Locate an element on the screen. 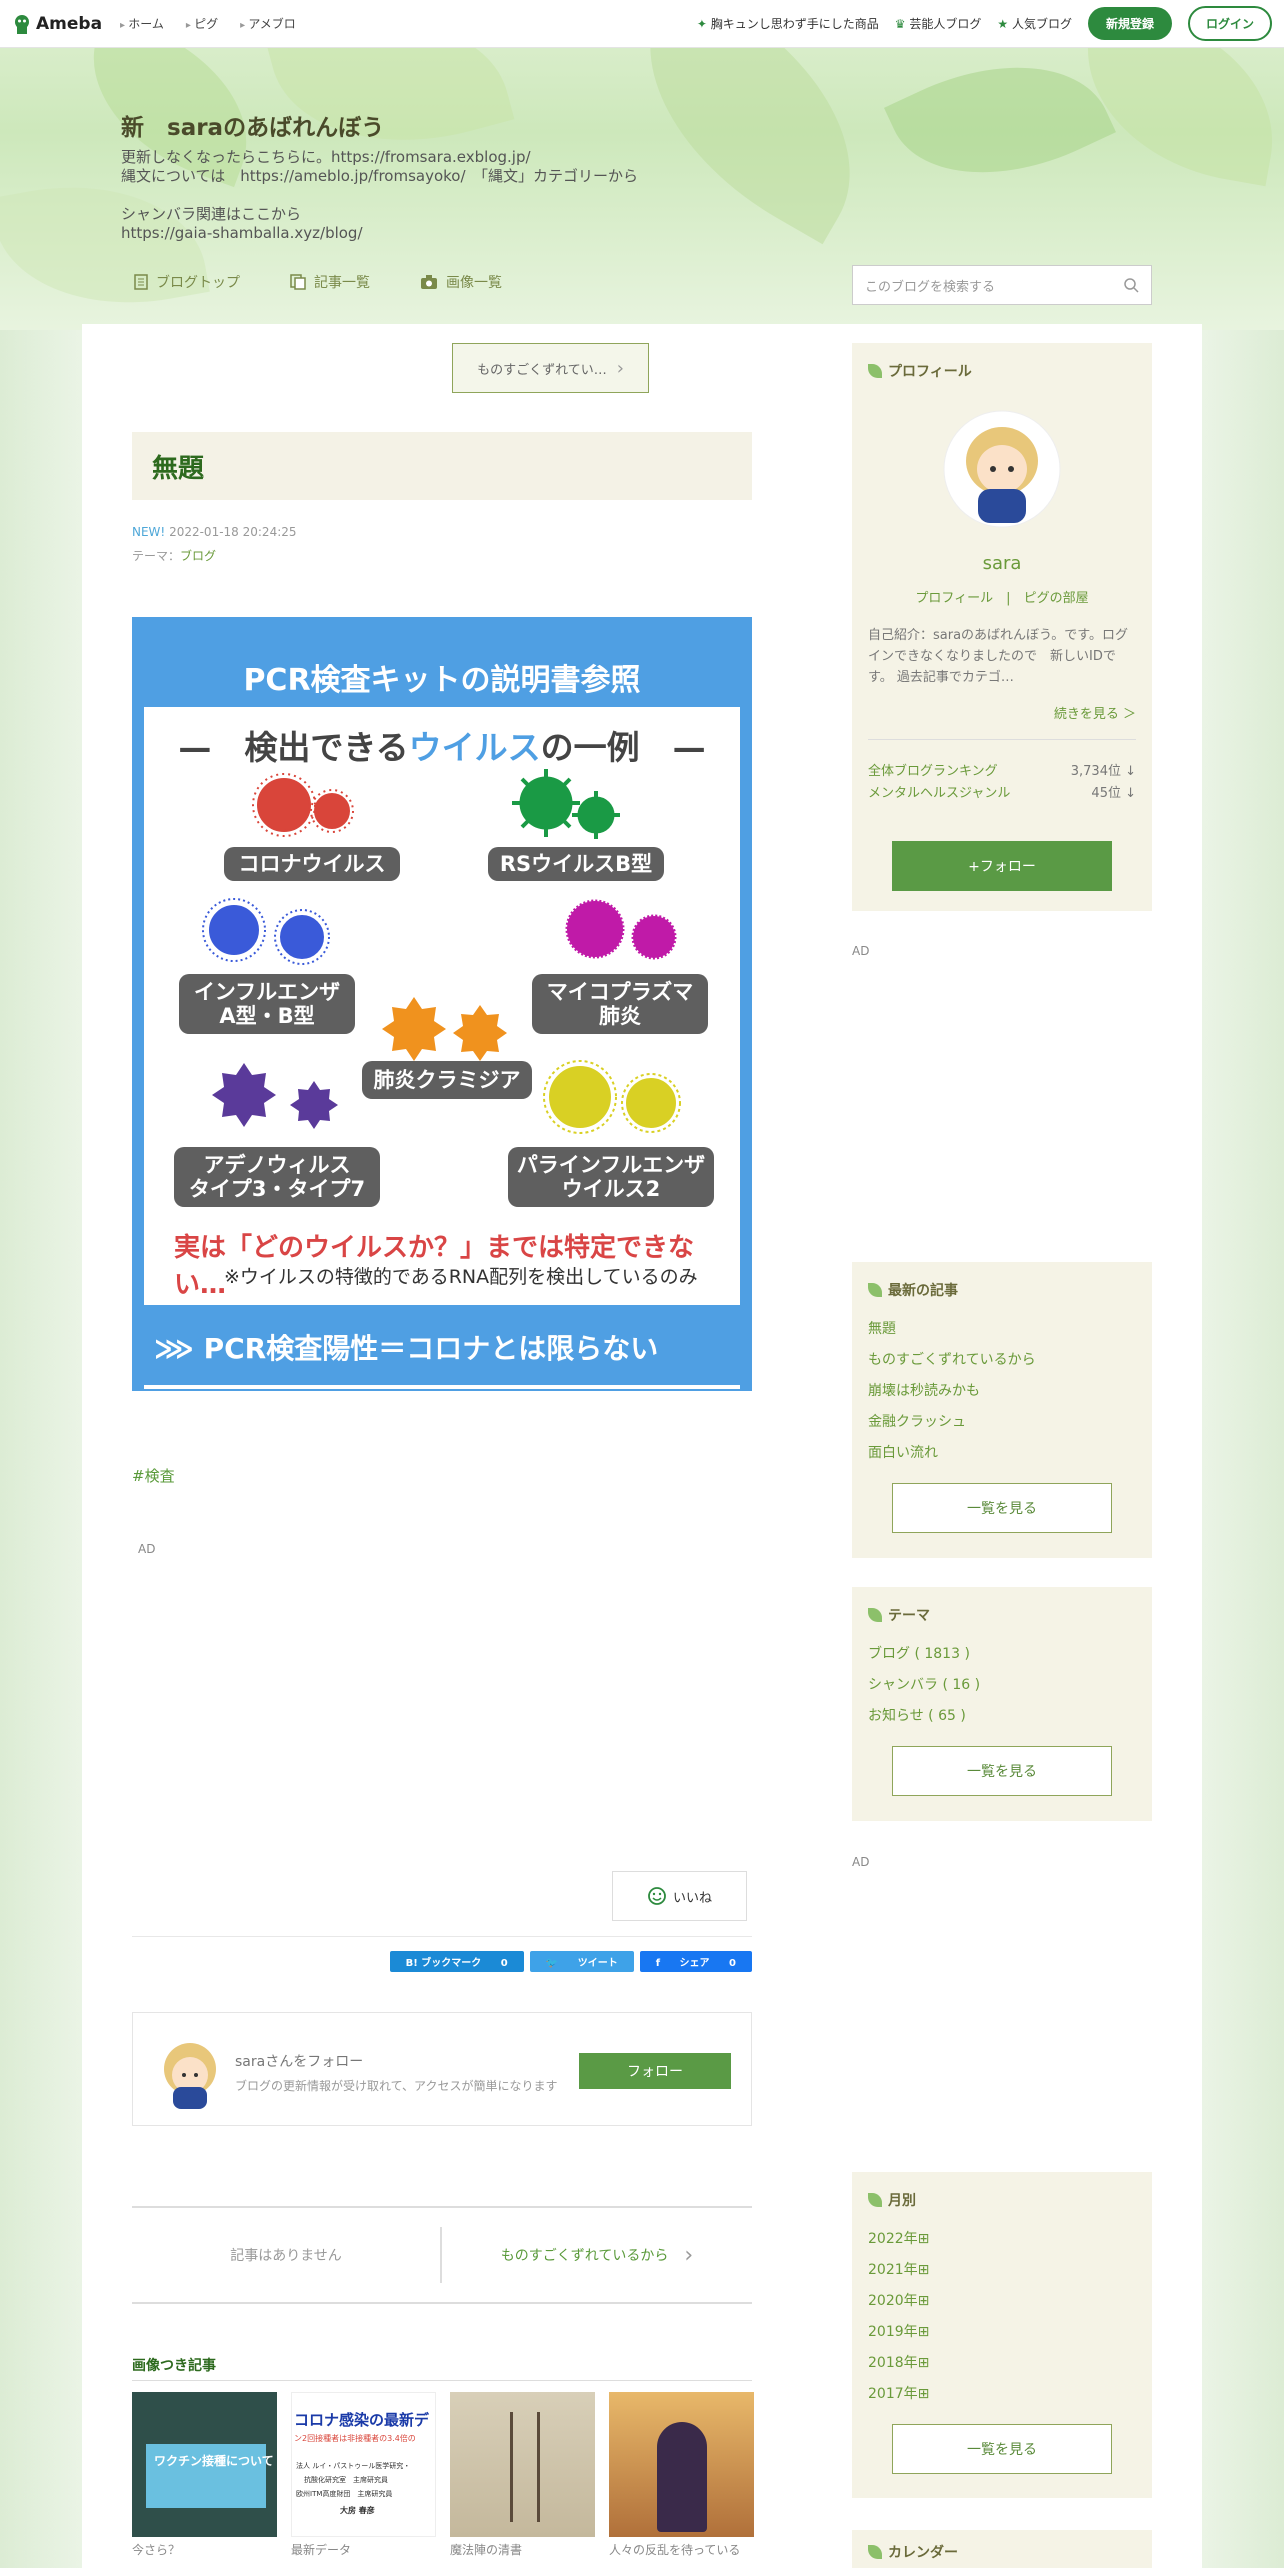 This screenshot has height=2568, width=1284. ranking-label: 全体ブログランキング is located at coordinates (939, 772).